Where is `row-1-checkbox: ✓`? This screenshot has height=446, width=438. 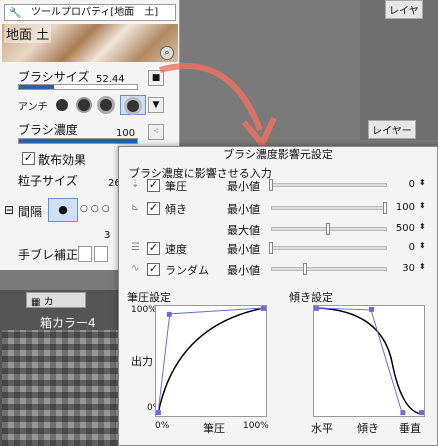 row-1-checkbox: ✓ is located at coordinates (153, 208).